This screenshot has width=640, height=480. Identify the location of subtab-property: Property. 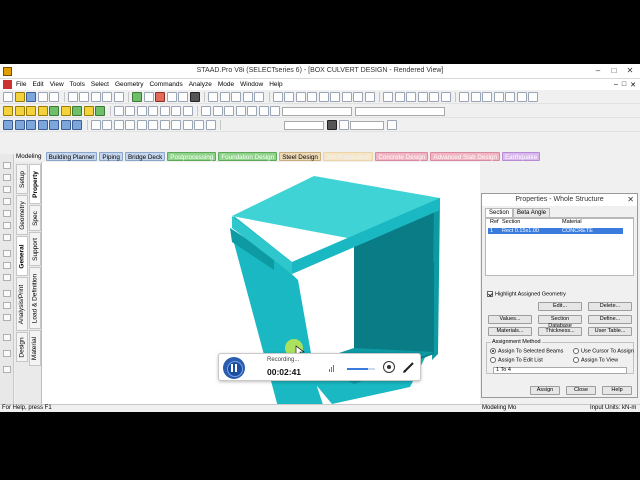
(35, 184).